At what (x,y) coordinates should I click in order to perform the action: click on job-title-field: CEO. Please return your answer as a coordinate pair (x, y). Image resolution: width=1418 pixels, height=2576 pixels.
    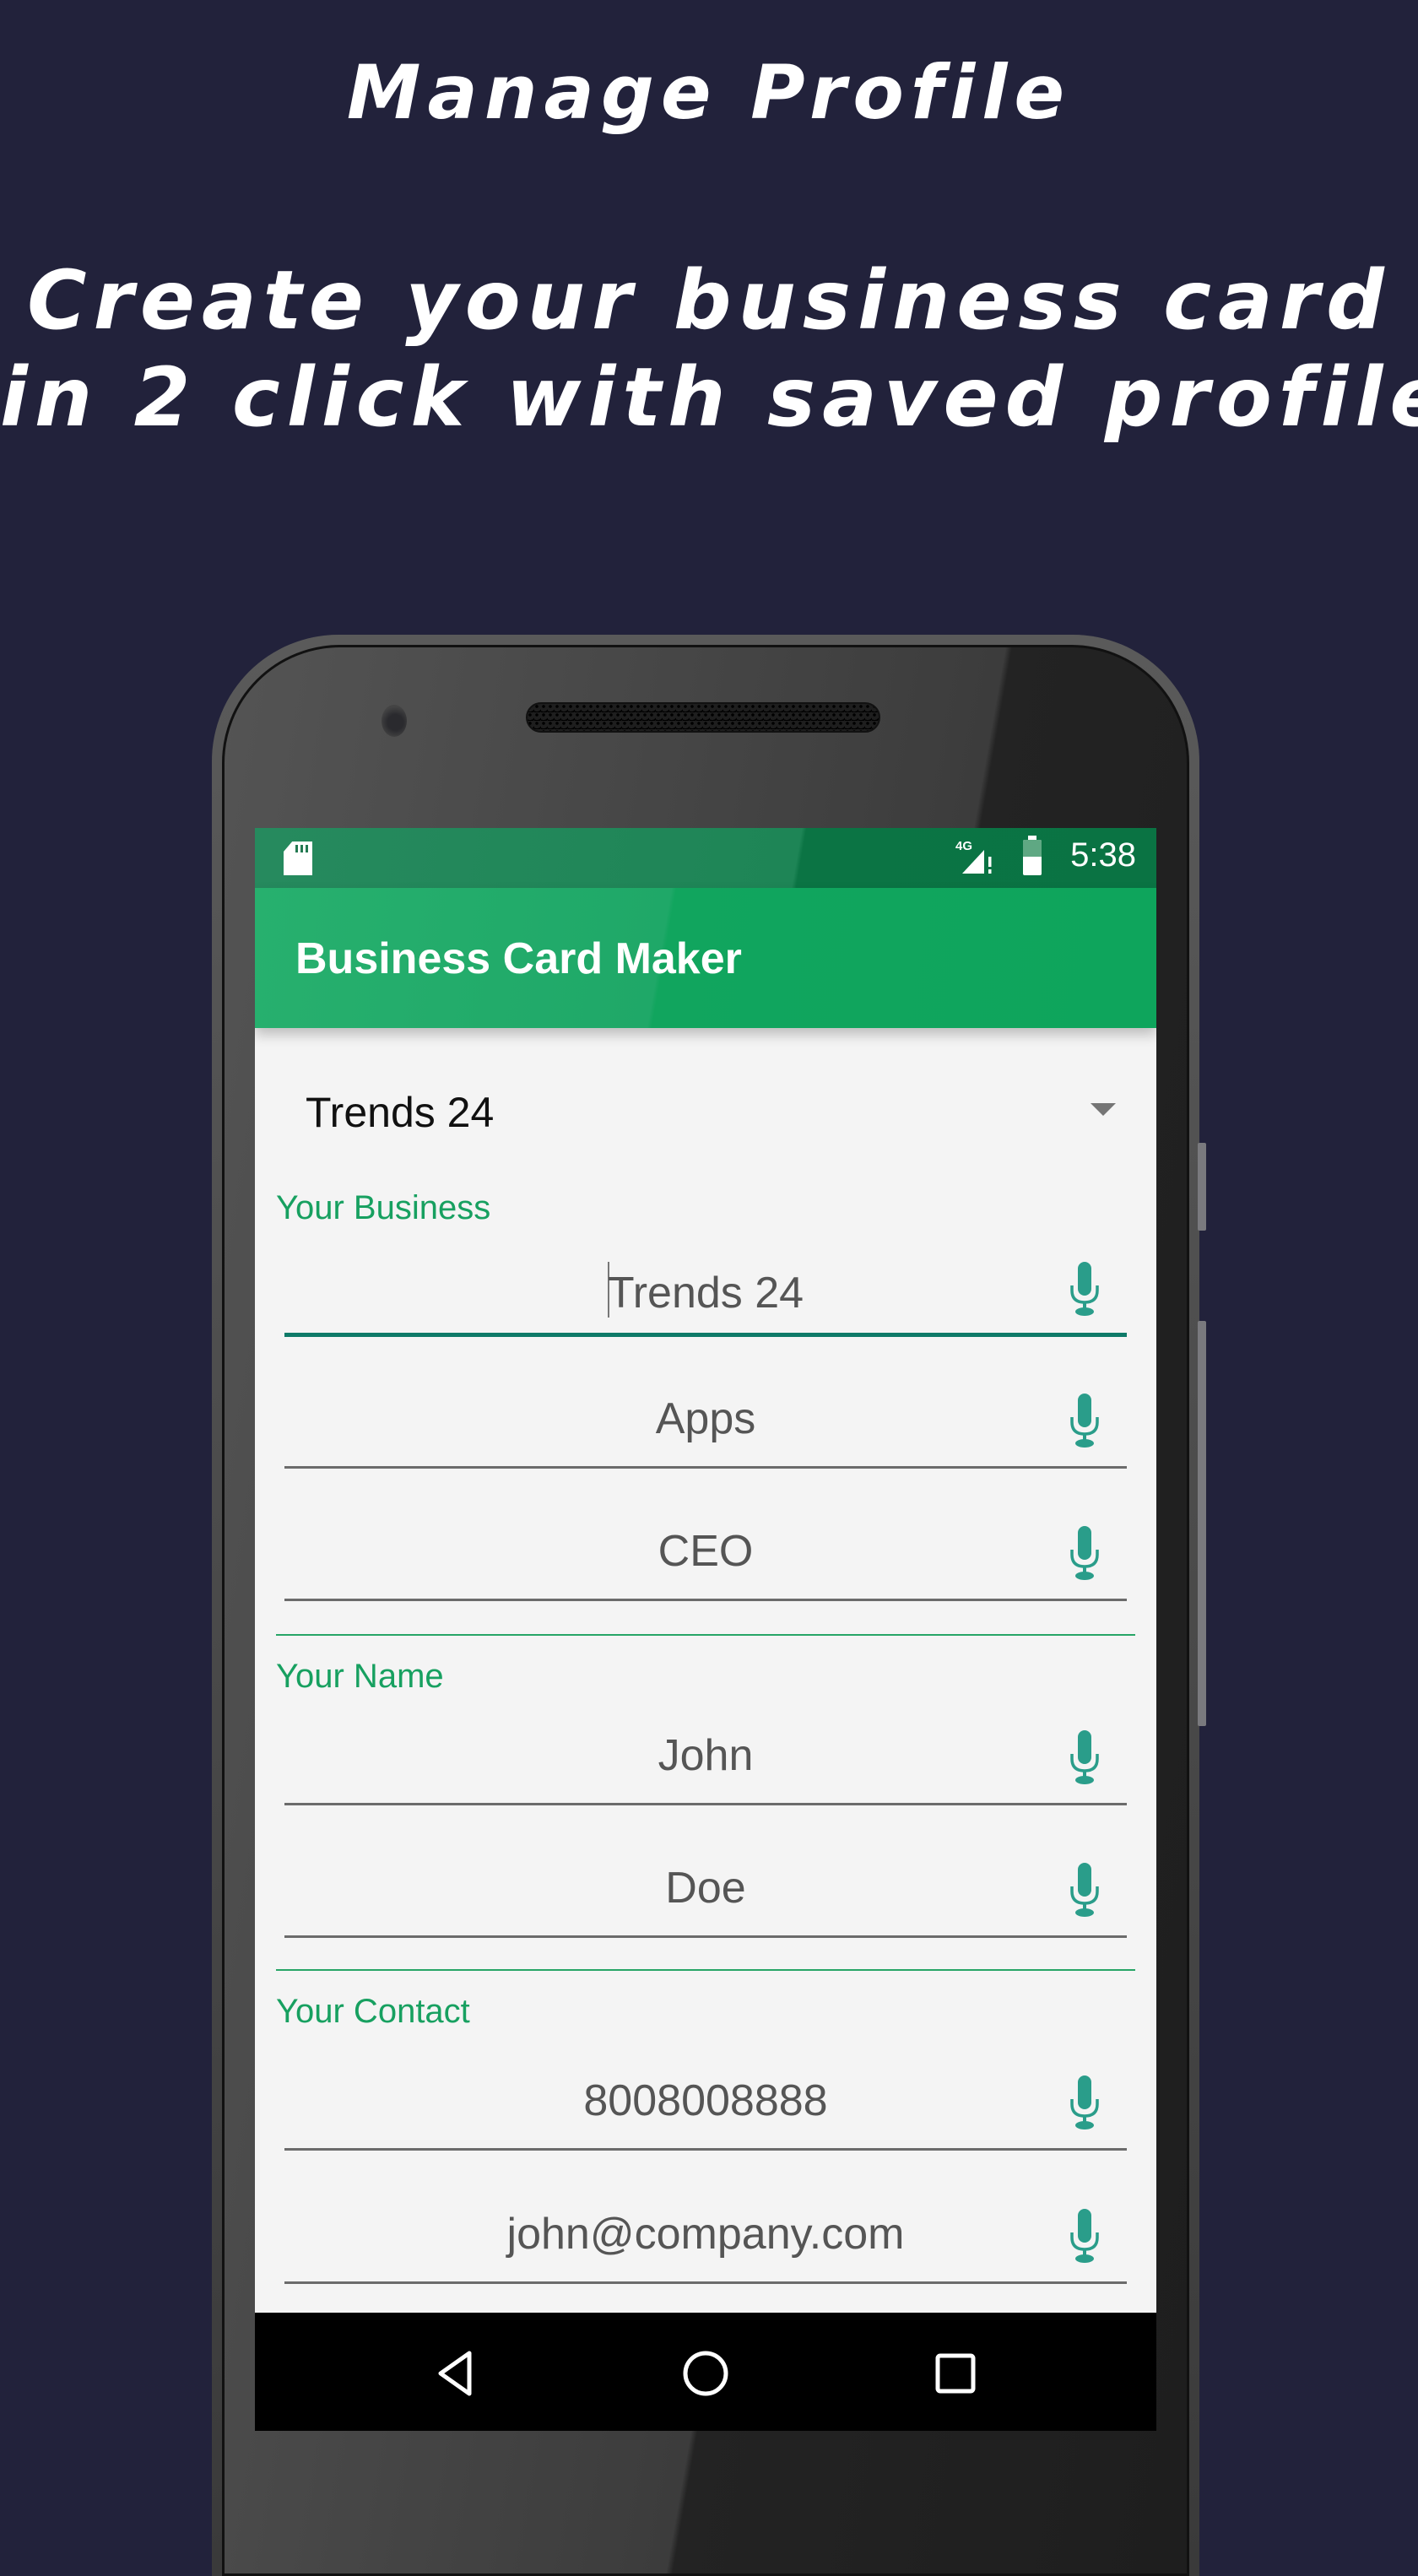
    Looking at the image, I should click on (705, 1561).